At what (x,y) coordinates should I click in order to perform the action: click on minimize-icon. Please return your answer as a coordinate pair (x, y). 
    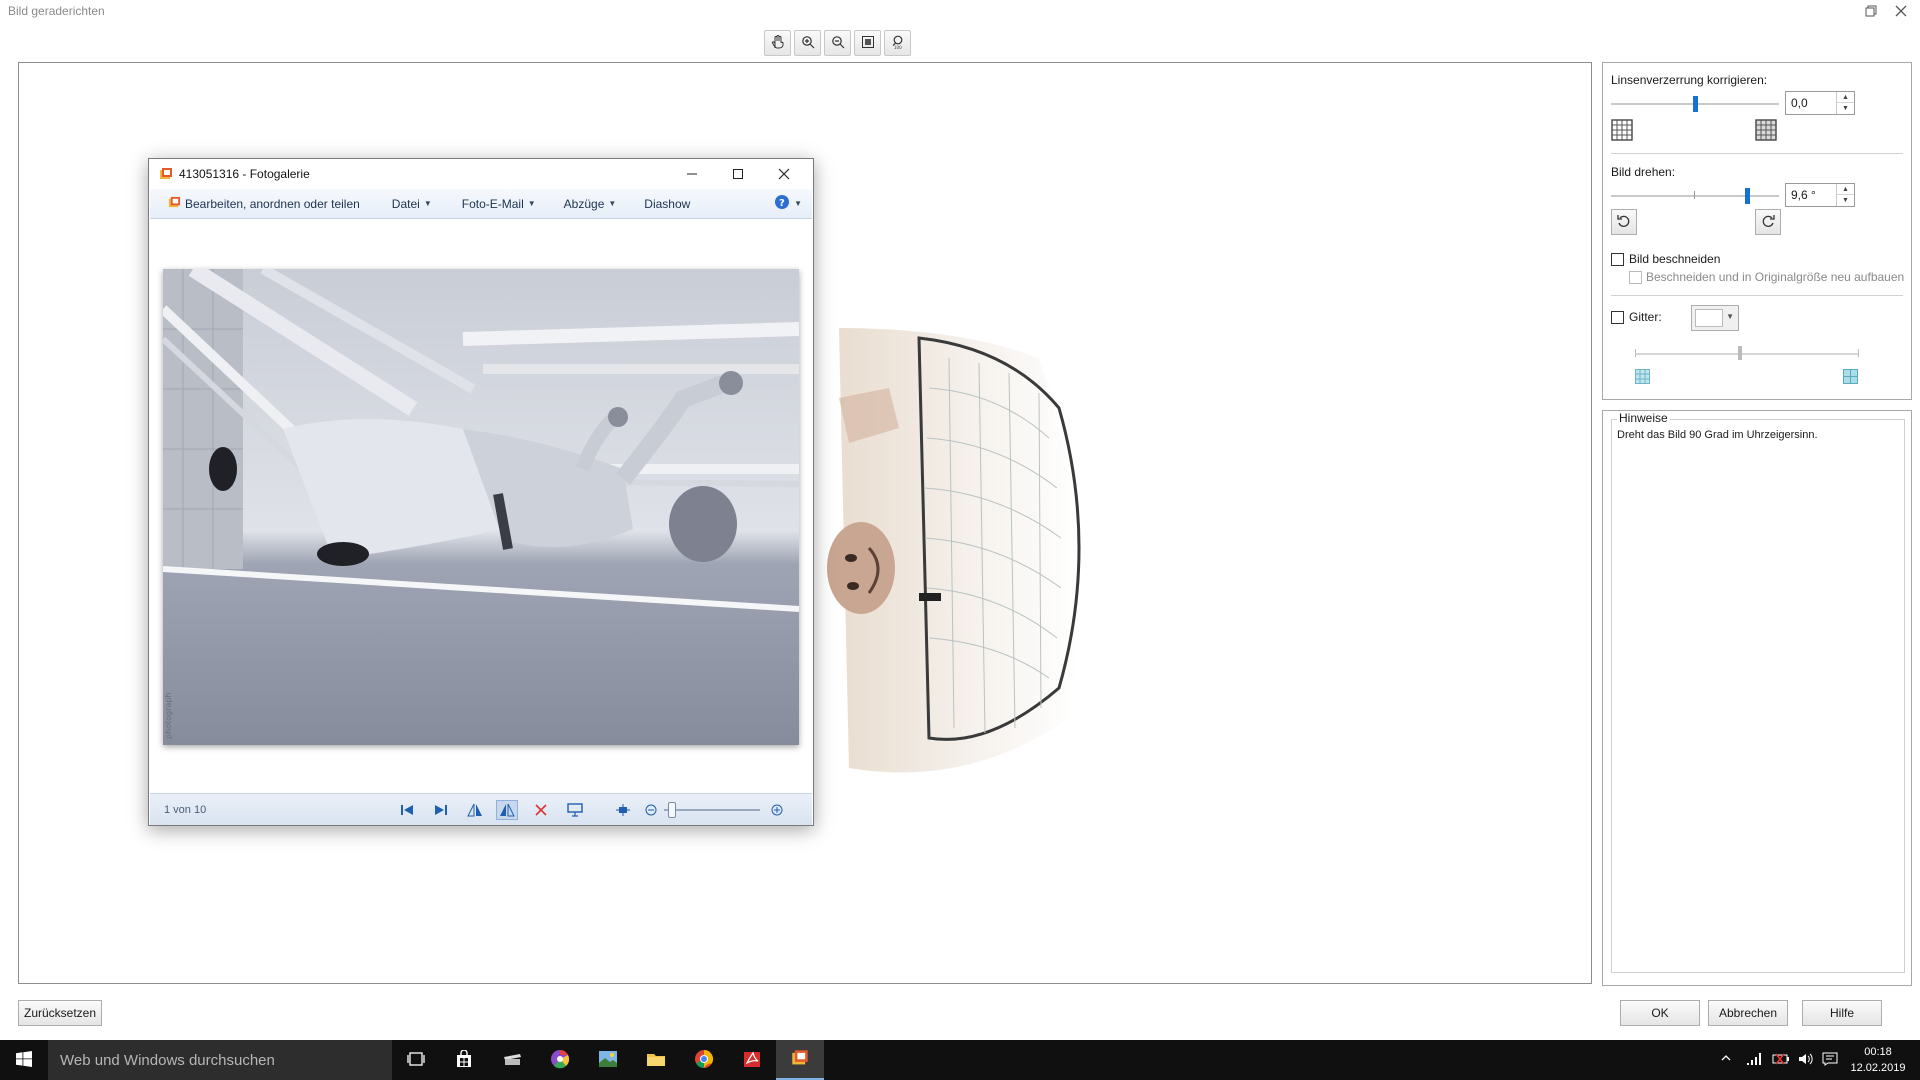
    Looking at the image, I should click on (692, 174).